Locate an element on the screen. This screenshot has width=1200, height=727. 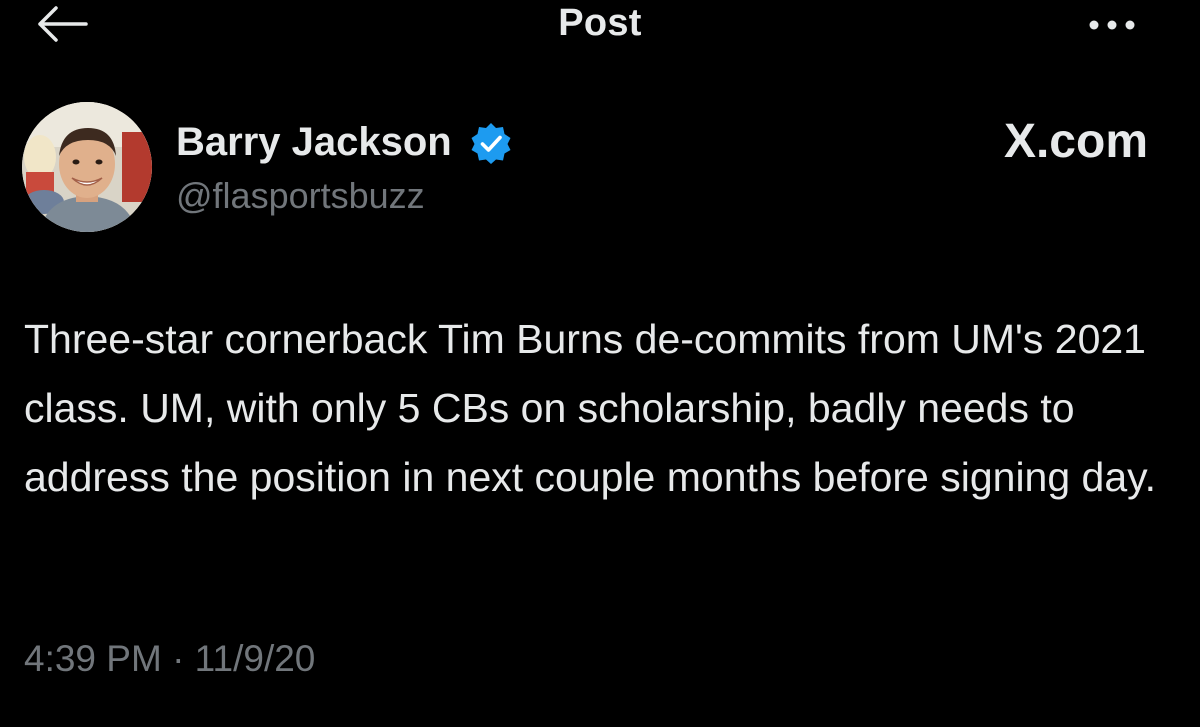
page-title: Post is located at coordinates (600, 23).